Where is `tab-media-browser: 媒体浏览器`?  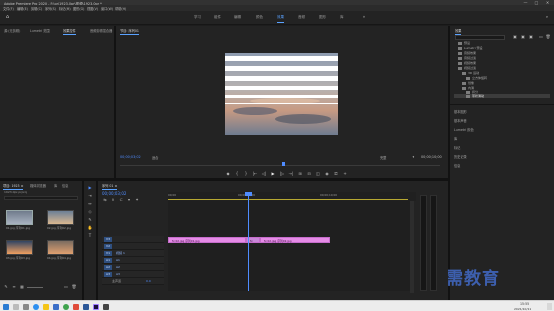
tab-media-browser: 媒体浏览器 is located at coordinates (38, 185).